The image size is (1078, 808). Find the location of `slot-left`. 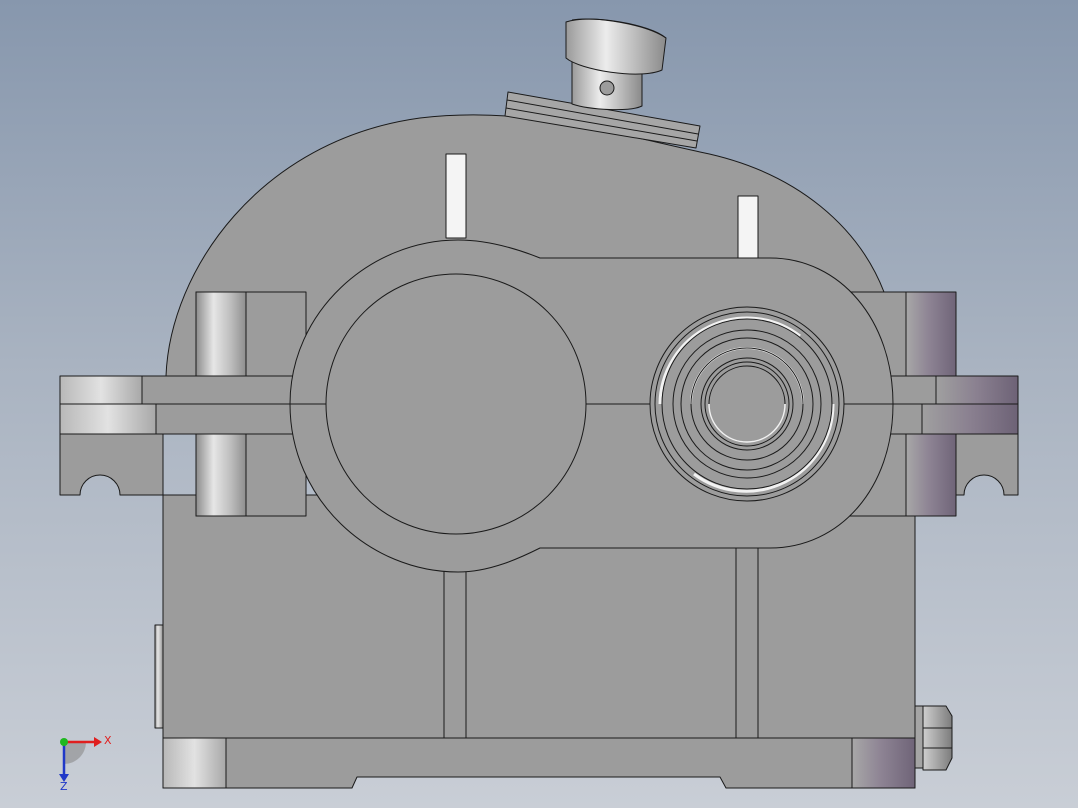

slot-left is located at coordinates (456, 196).